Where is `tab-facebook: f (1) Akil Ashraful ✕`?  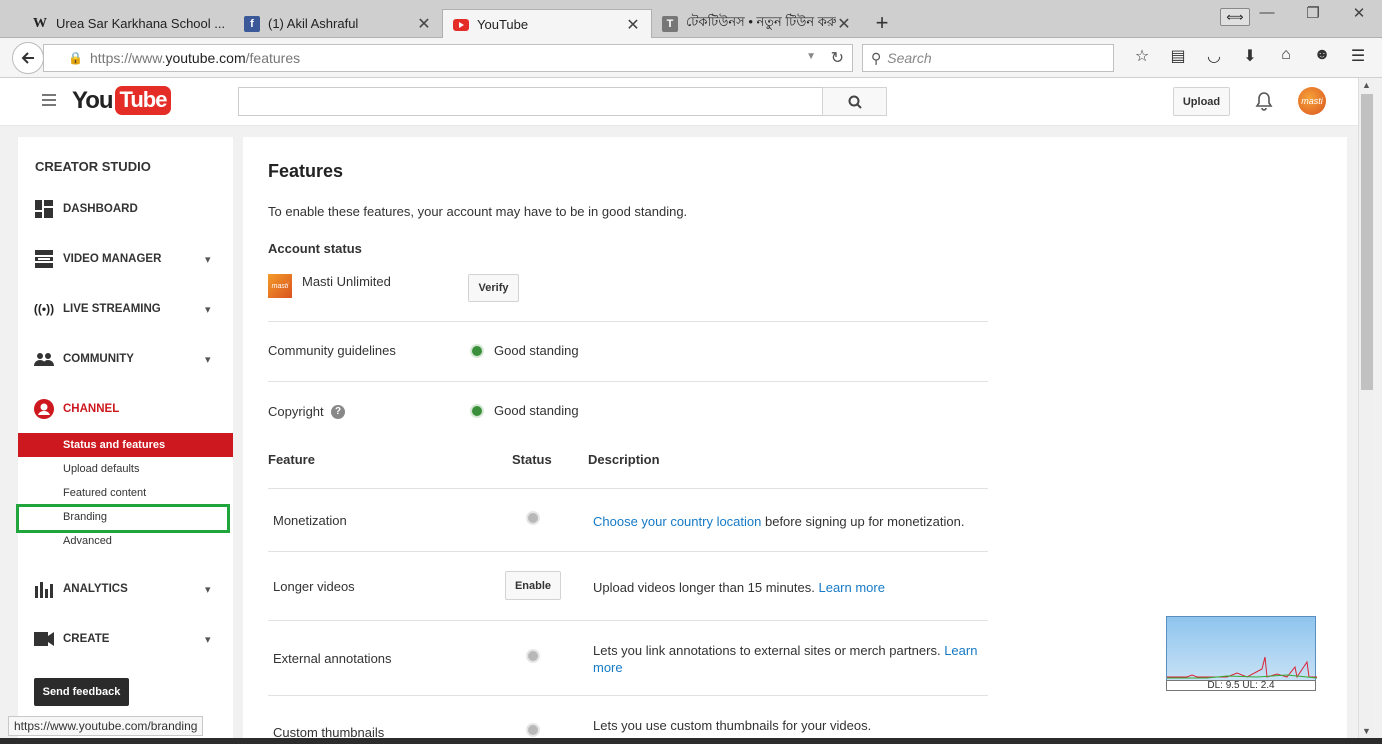 tab-facebook: f (1) Akil Ashraful ✕ is located at coordinates (338, 23).